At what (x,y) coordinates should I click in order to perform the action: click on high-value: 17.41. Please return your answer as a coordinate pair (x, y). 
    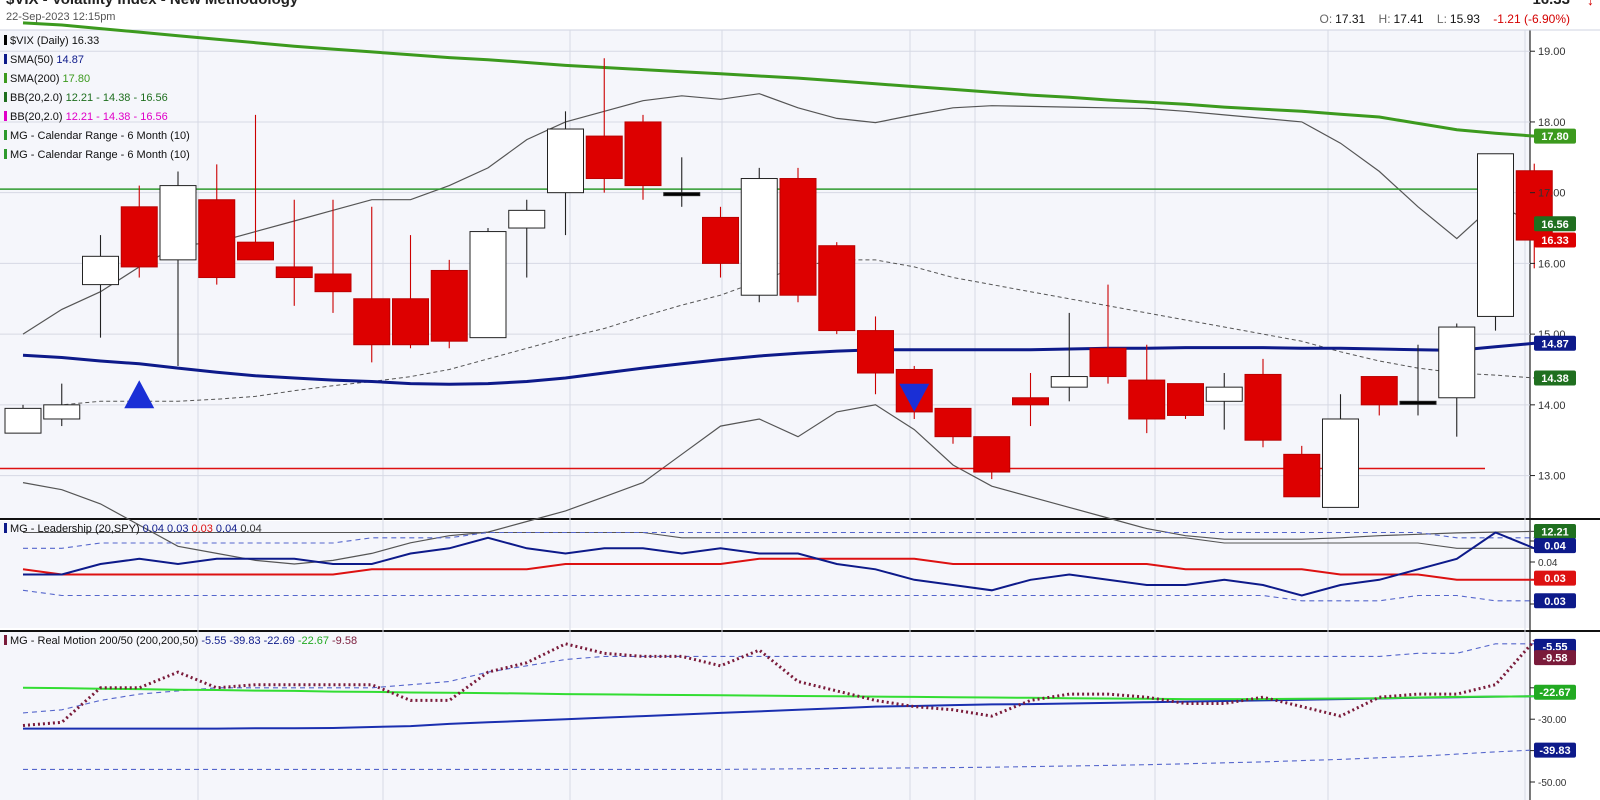
    Looking at the image, I should click on (1408, 19).